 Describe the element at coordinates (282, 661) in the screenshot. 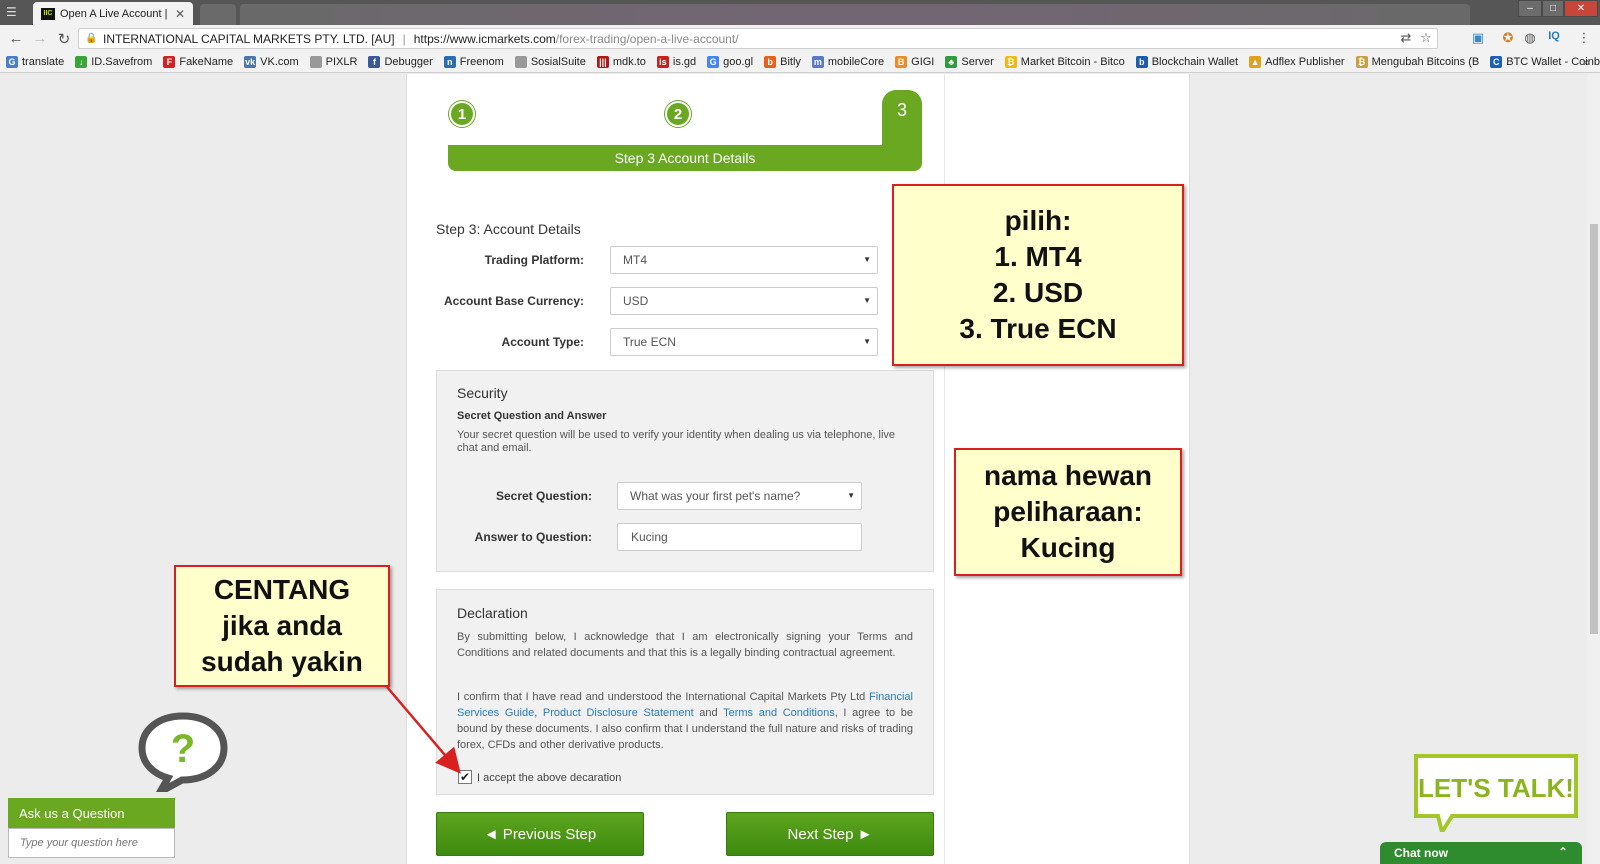

I see `note-line: sudah yakin` at that location.